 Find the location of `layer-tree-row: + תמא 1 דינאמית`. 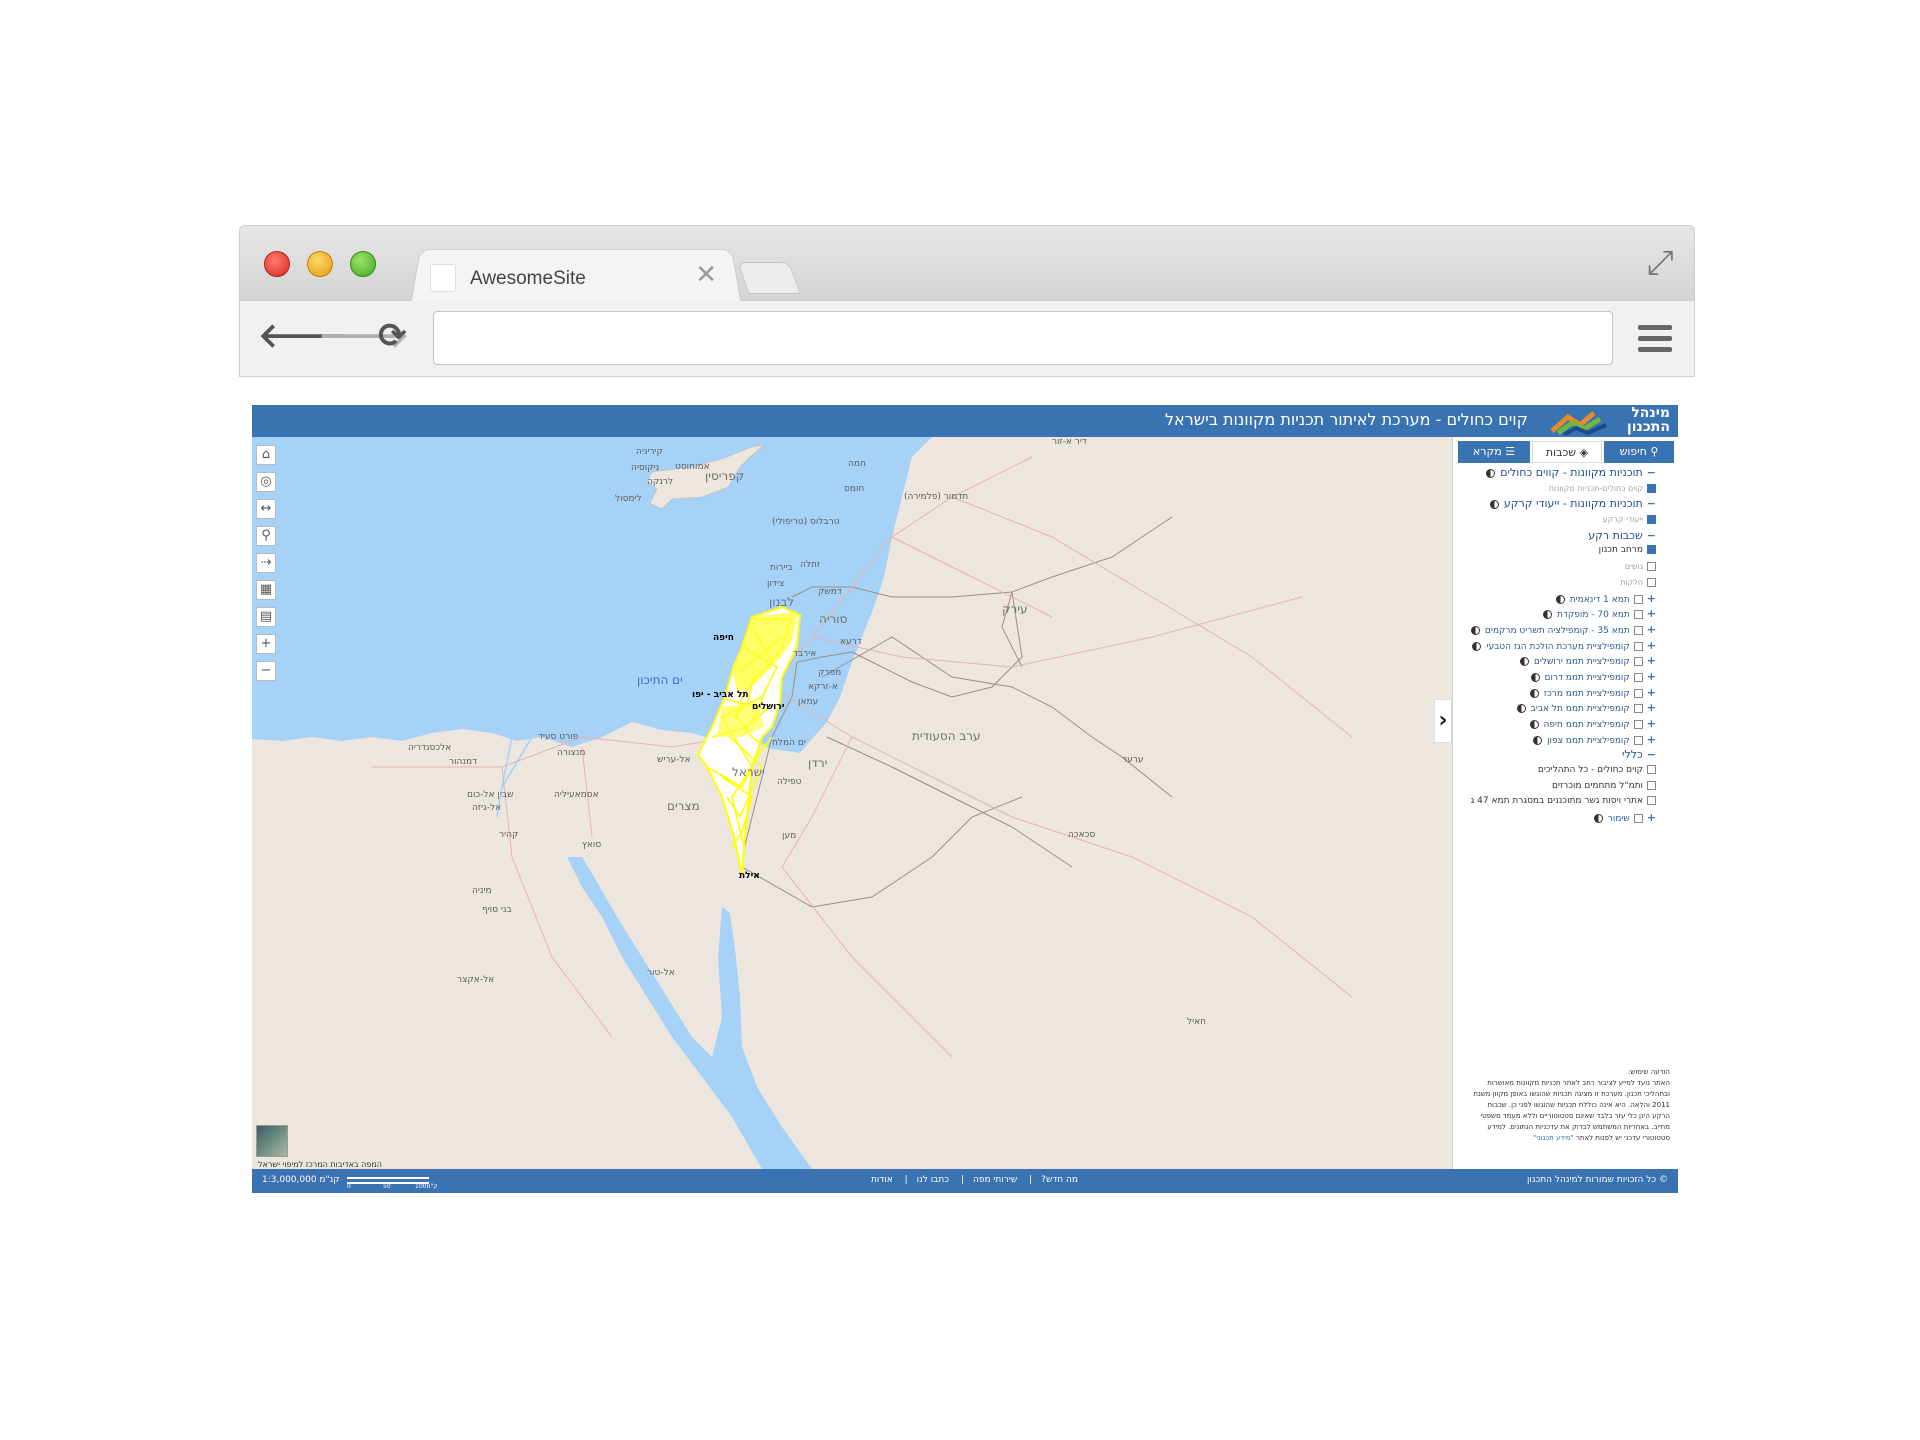

layer-tree-row: + תמא 1 דינאמית is located at coordinates (1556, 599).